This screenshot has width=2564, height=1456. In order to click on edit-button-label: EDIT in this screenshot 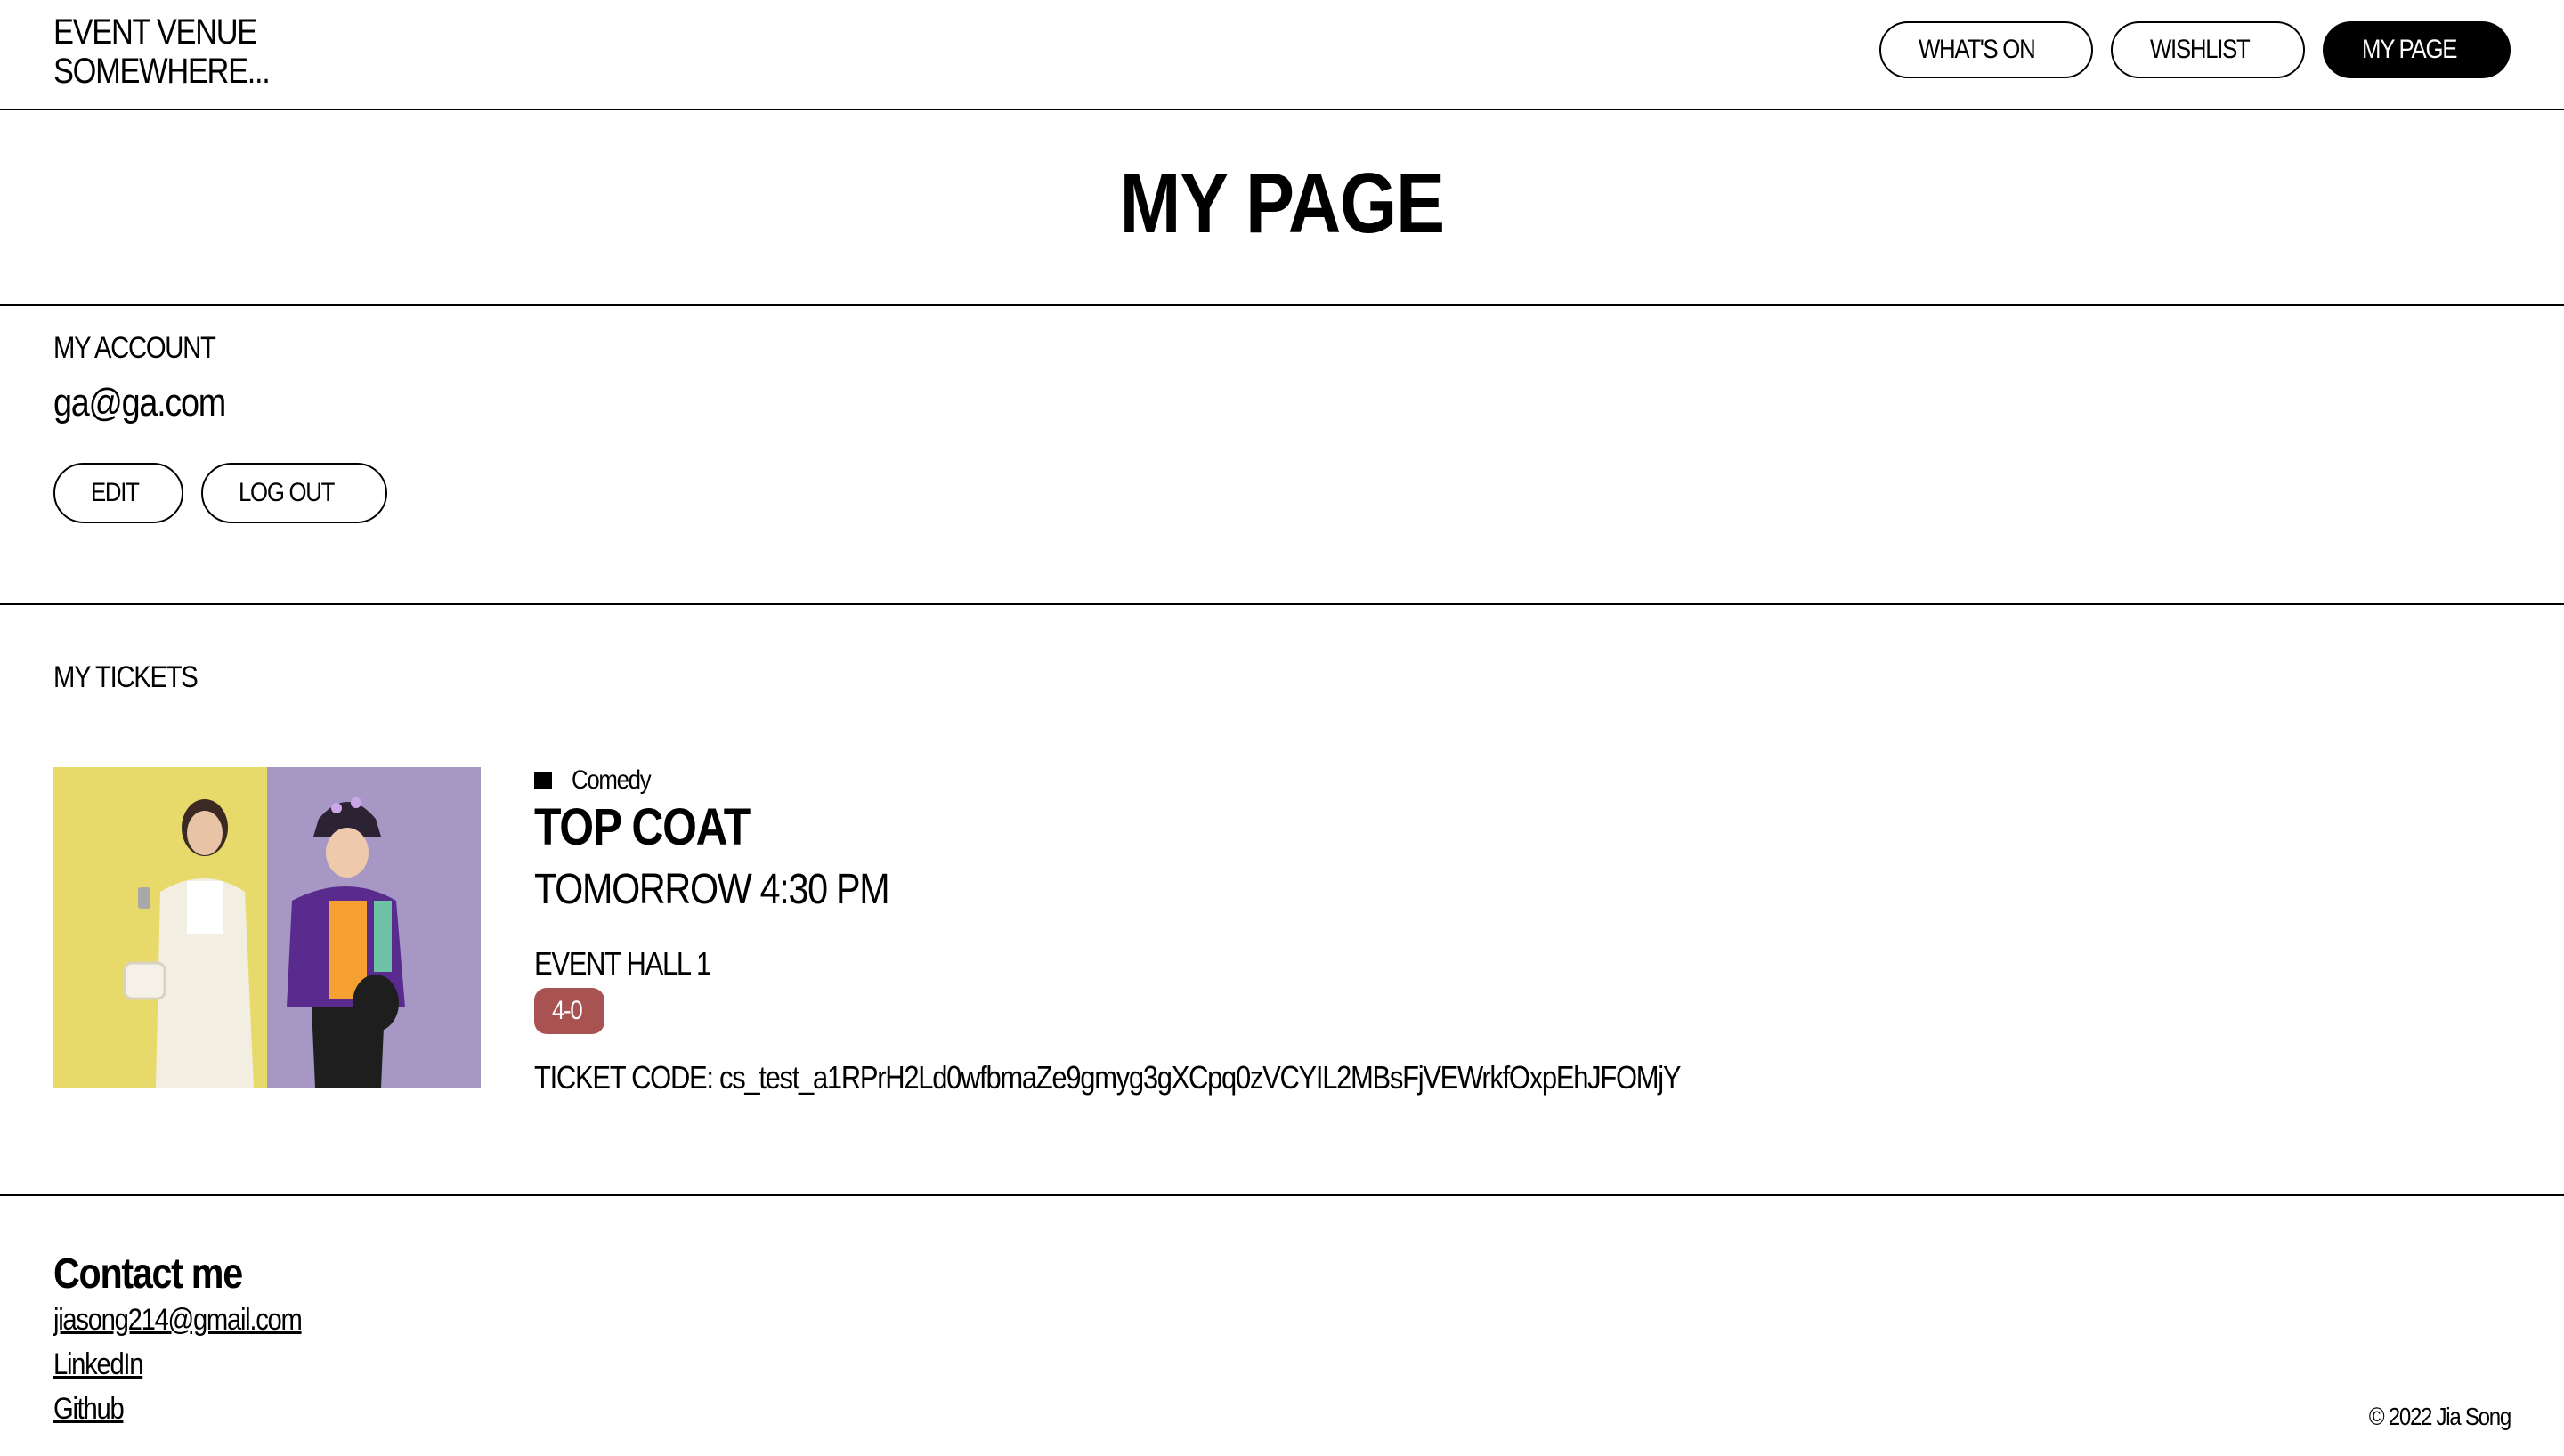, I will do `click(115, 492)`.